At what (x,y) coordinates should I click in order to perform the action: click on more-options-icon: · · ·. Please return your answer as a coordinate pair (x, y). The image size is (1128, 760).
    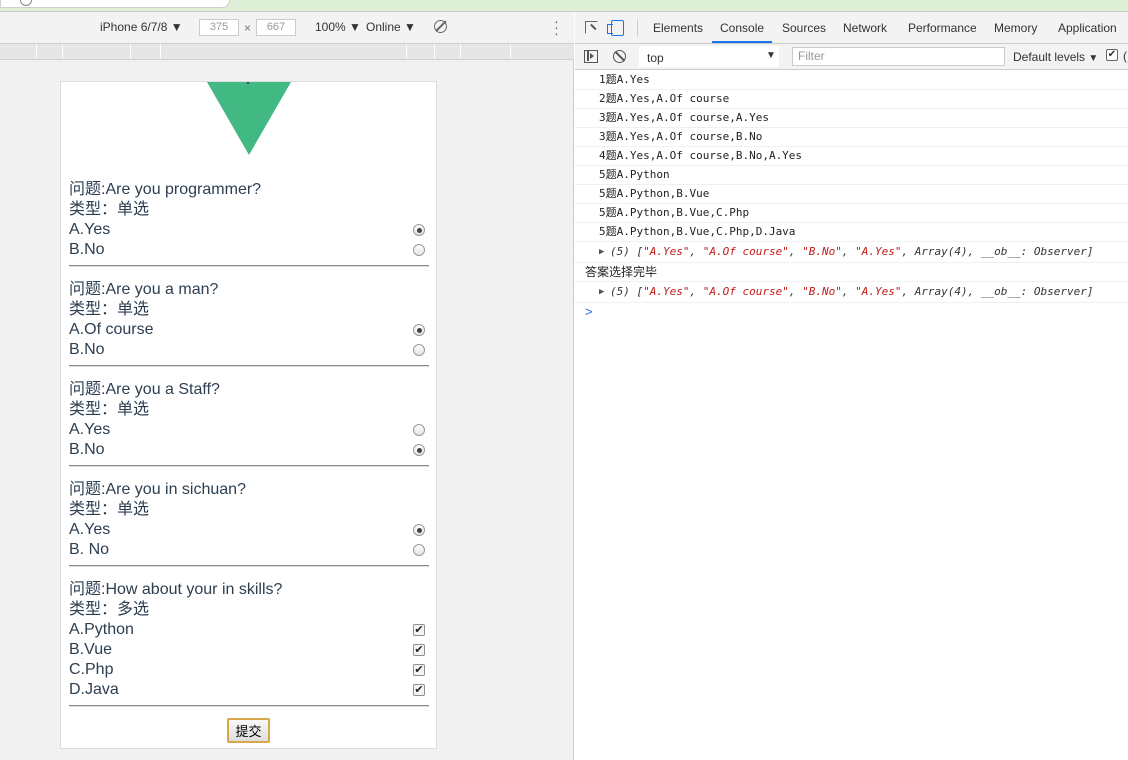
    Looking at the image, I should click on (556, 27).